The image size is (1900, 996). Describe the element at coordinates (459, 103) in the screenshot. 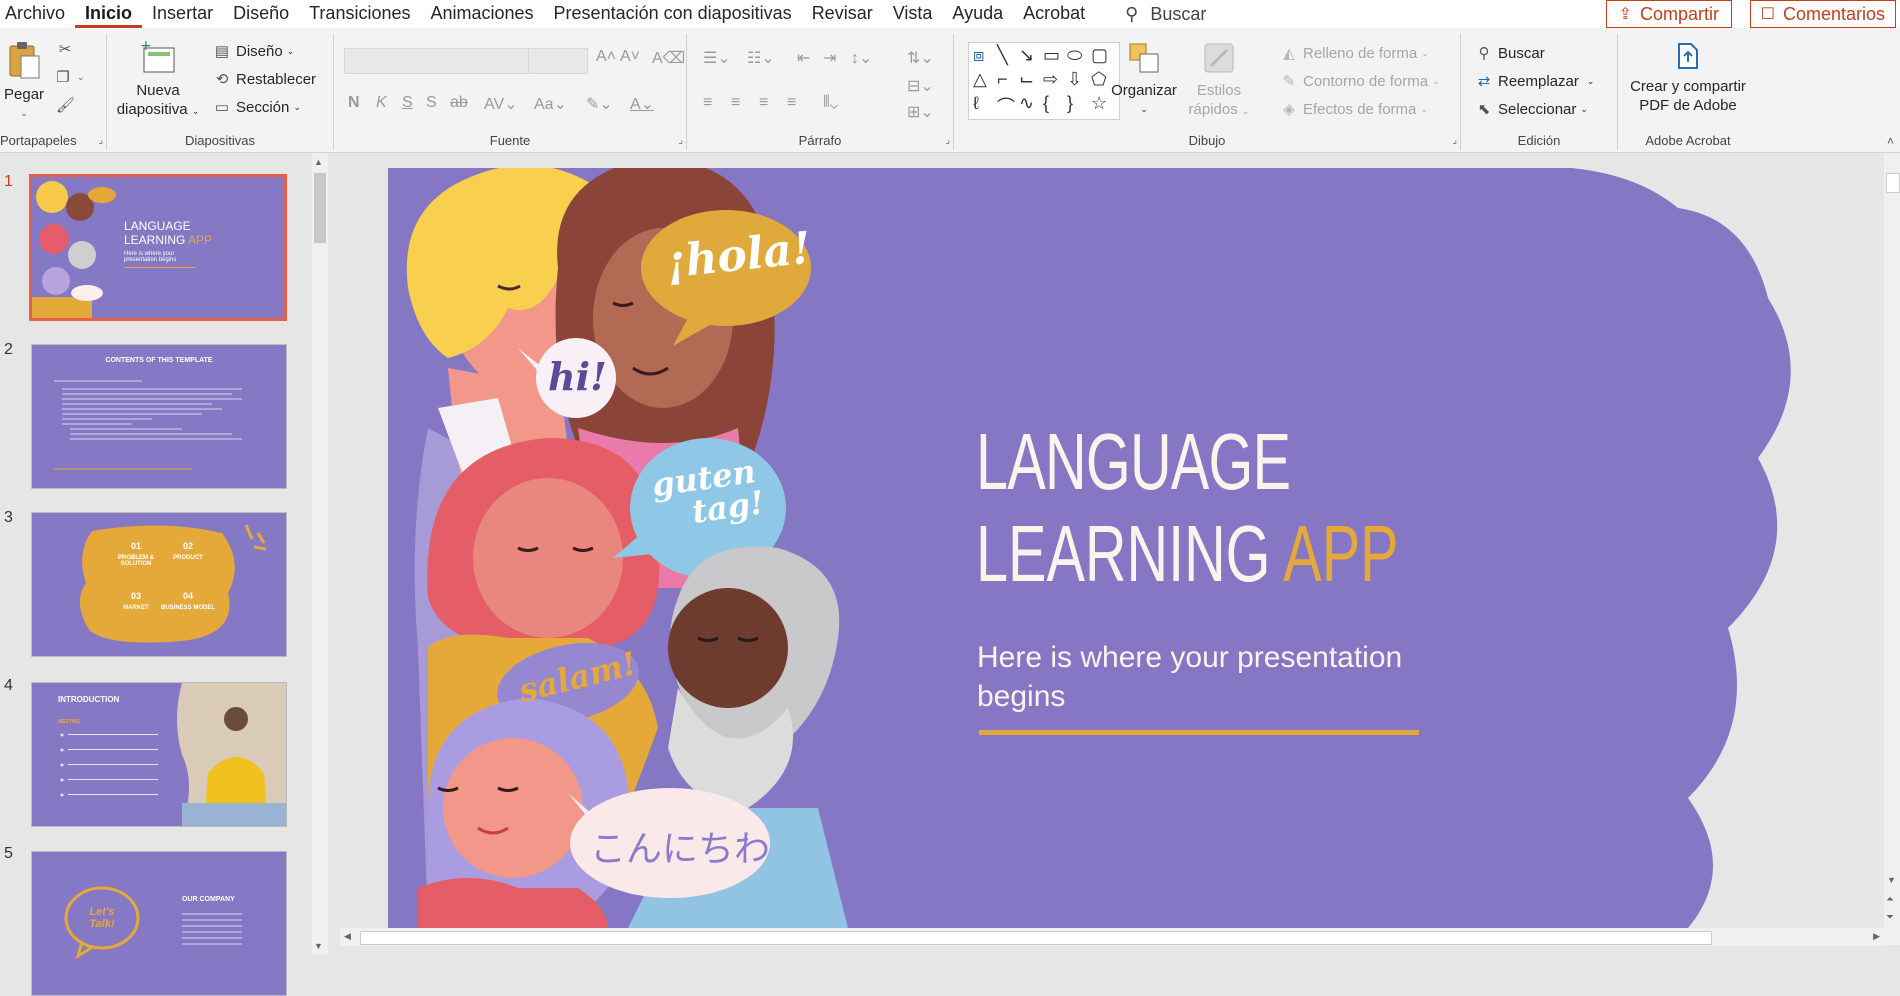

I see `strikethrough-icon: ab` at that location.